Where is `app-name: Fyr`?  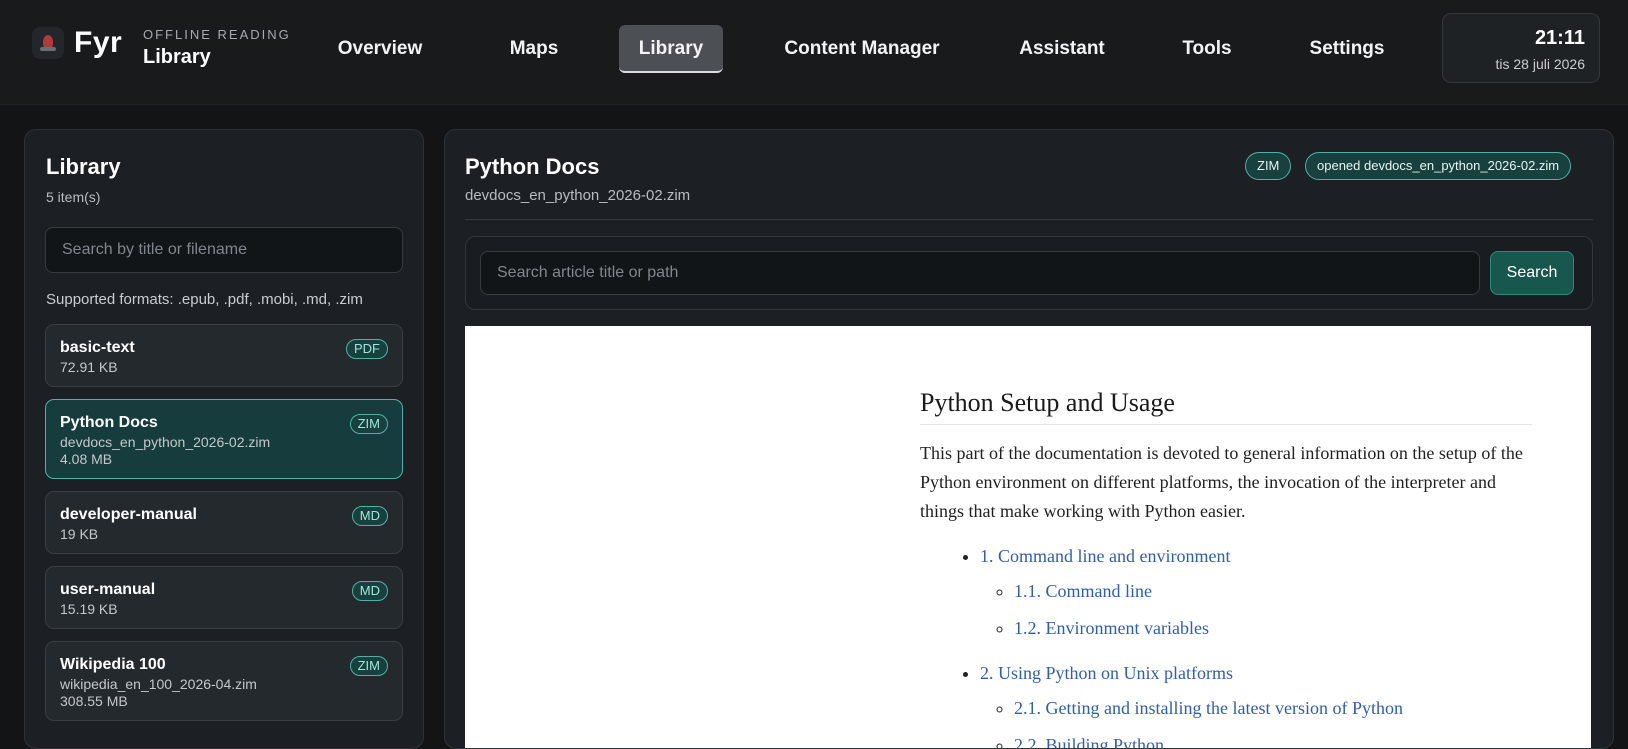 app-name: Fyr is located at coordinates (98, 42).